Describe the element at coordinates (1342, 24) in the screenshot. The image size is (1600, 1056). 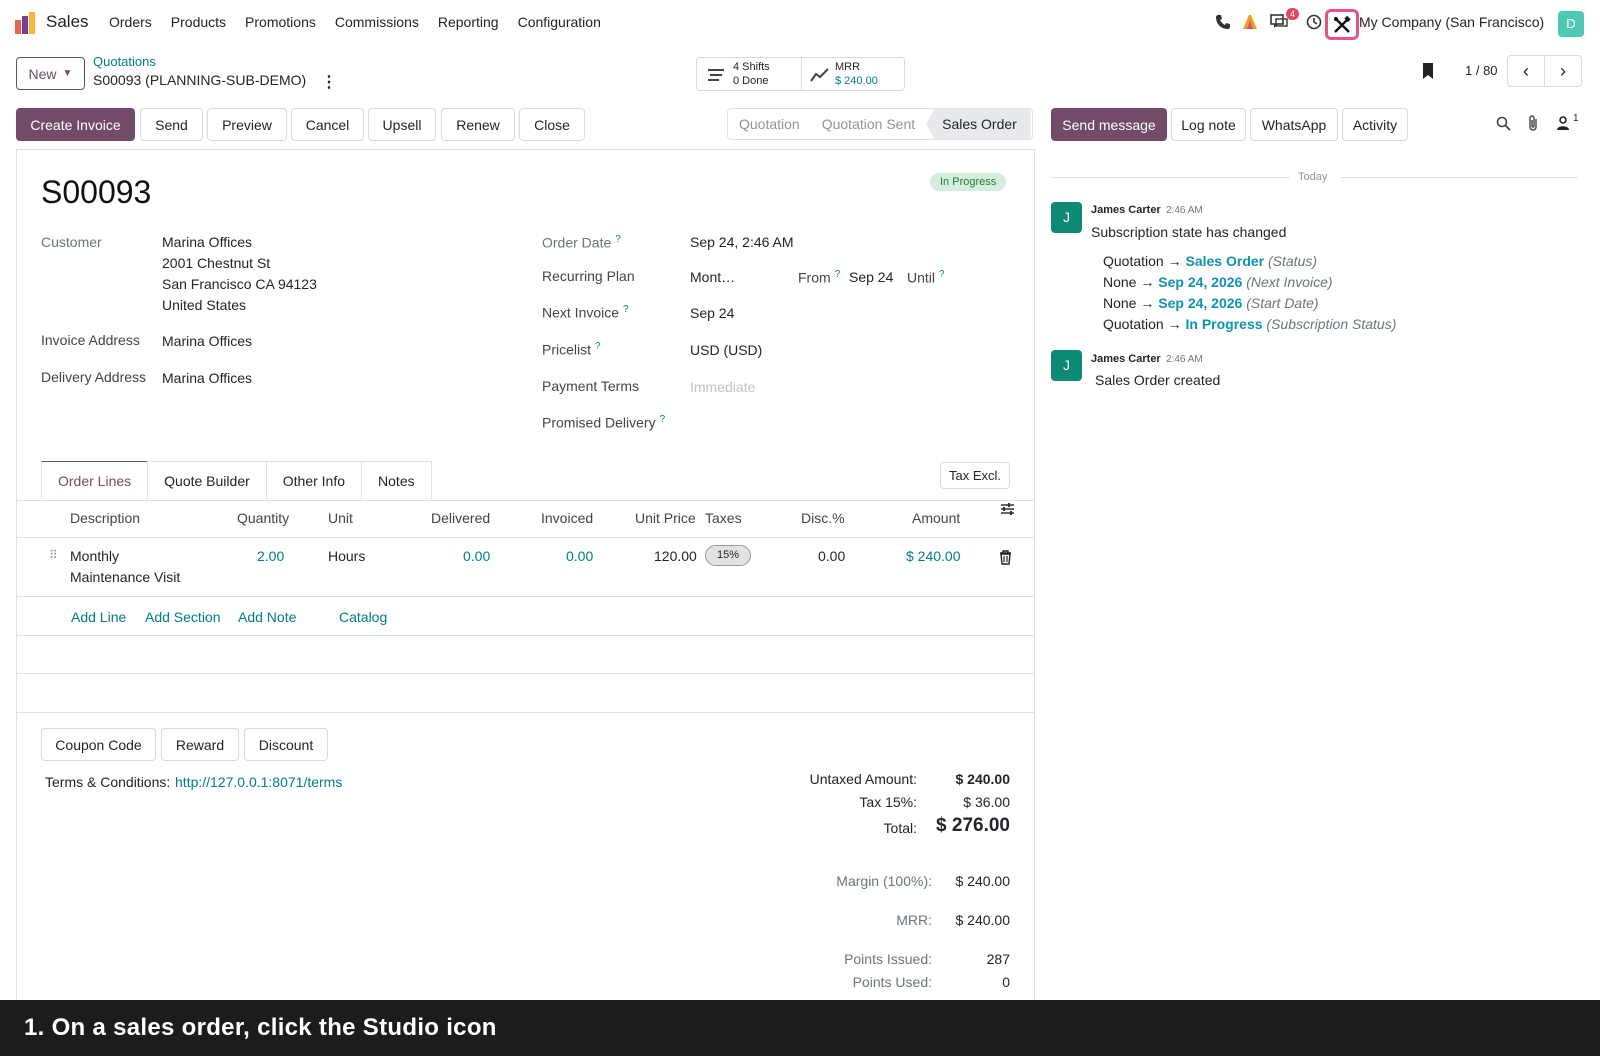
I see `studio-button` at that location.